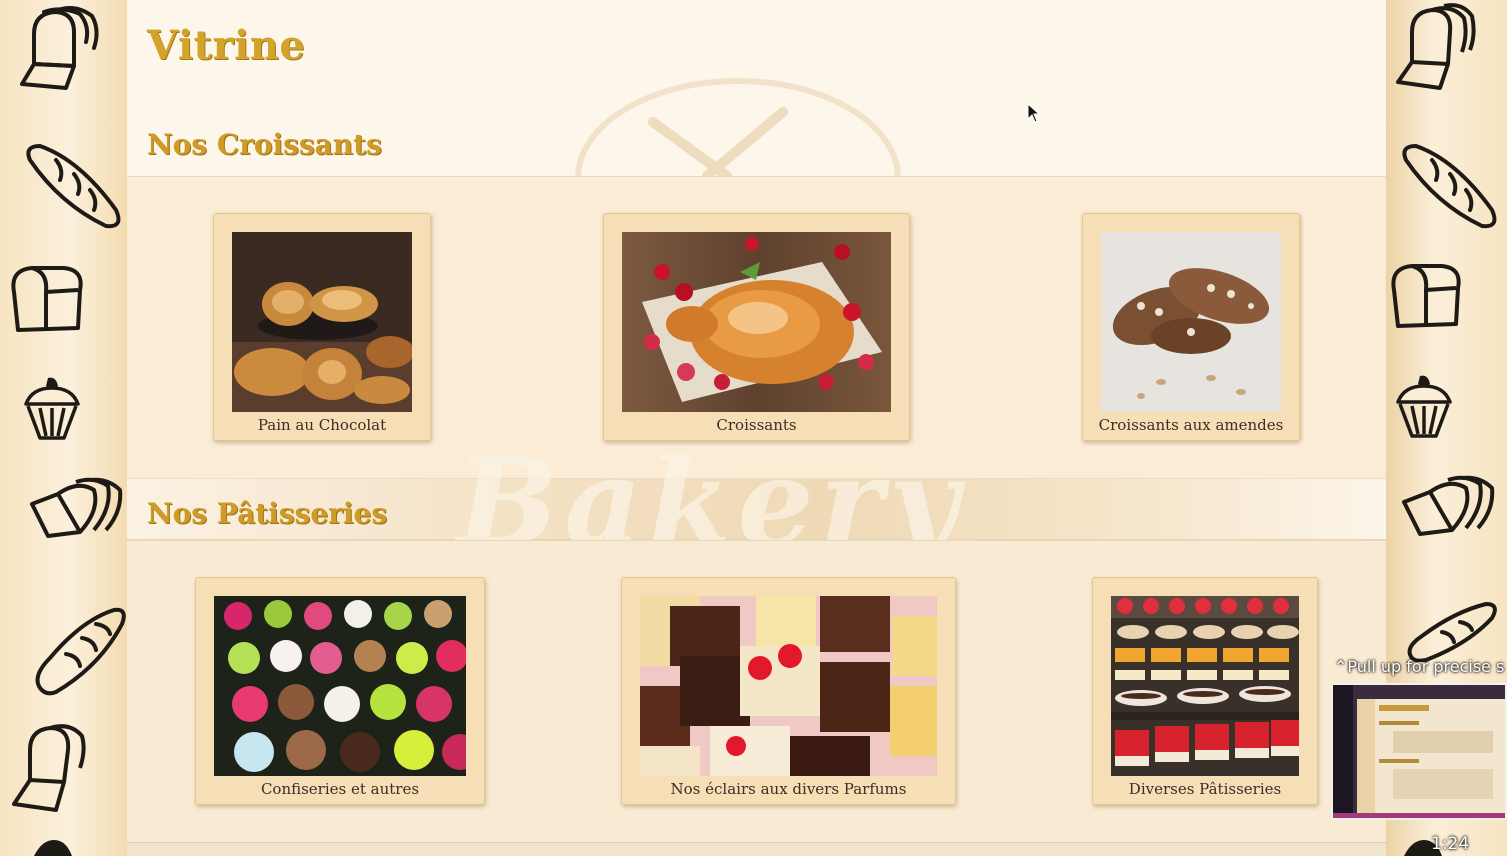 The width and height of the screenshot is (1507, 856). I want to click on confiseries-image, so click(340, 686).